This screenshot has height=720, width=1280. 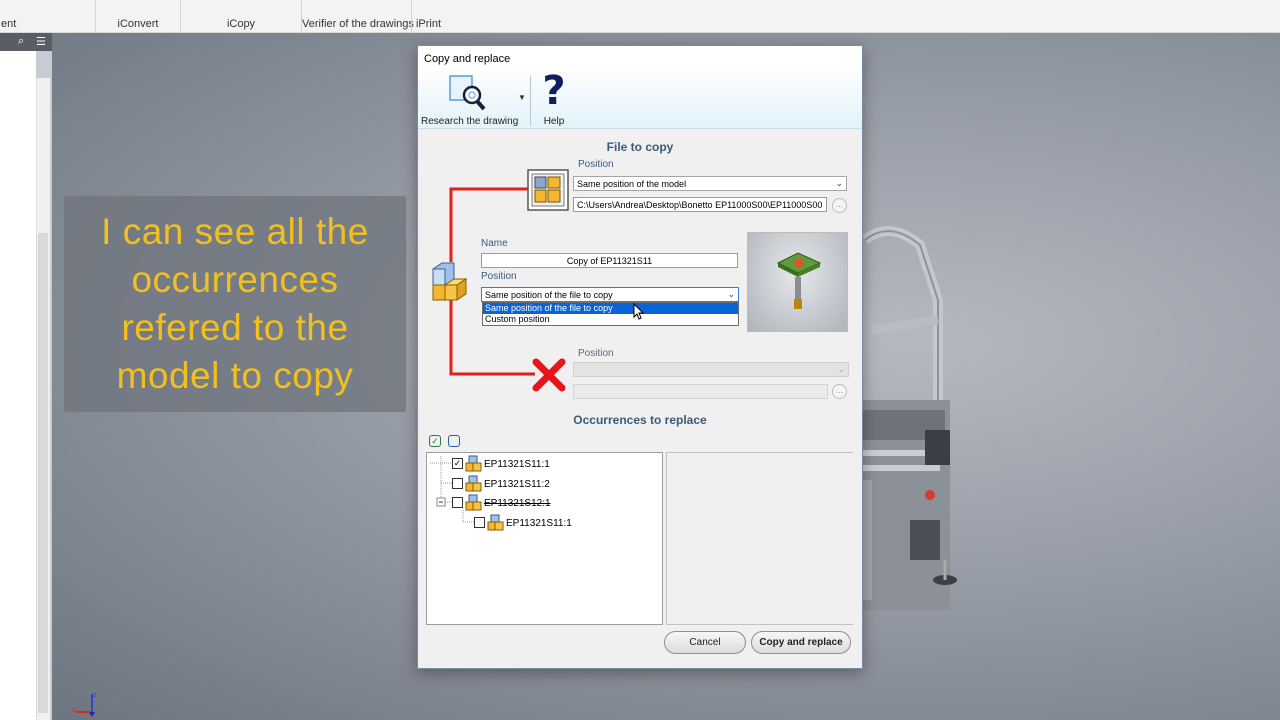 What do you see at coordinates (84, 704) in the screenshot?
I see `axis-triad: z x` at bounding box center [84, 704].